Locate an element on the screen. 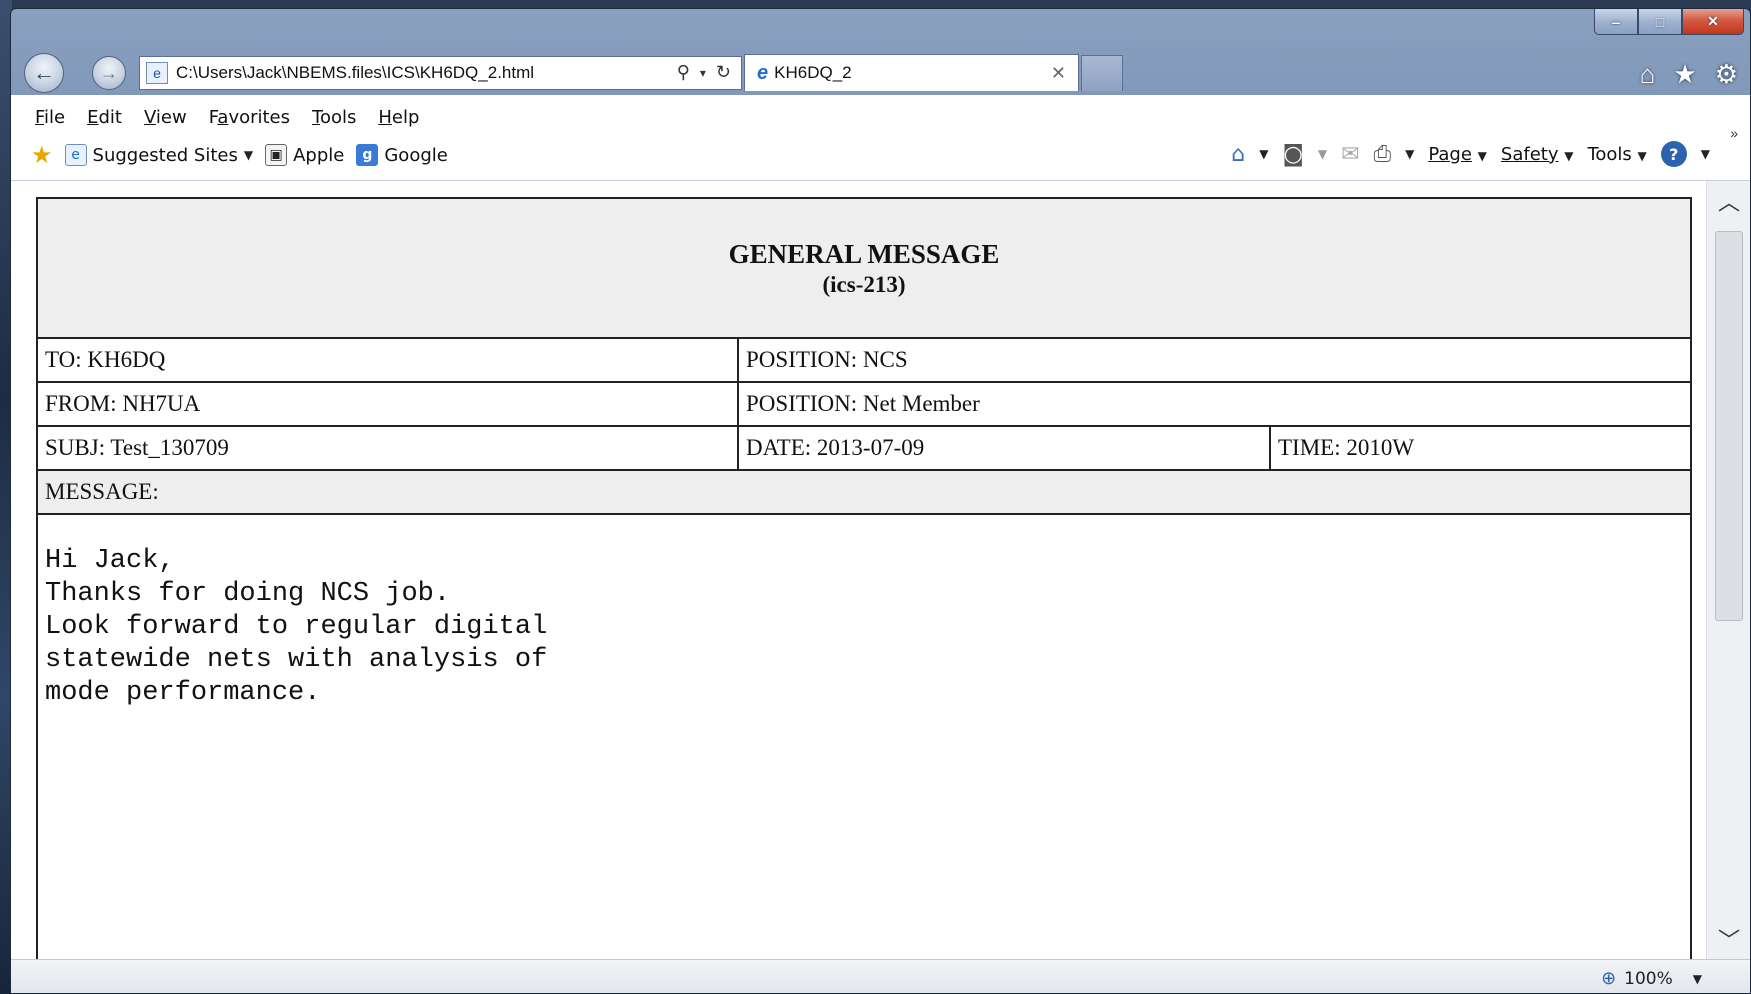  form-title: GENERAL MESSAGE is located at coordinates (864, 254).